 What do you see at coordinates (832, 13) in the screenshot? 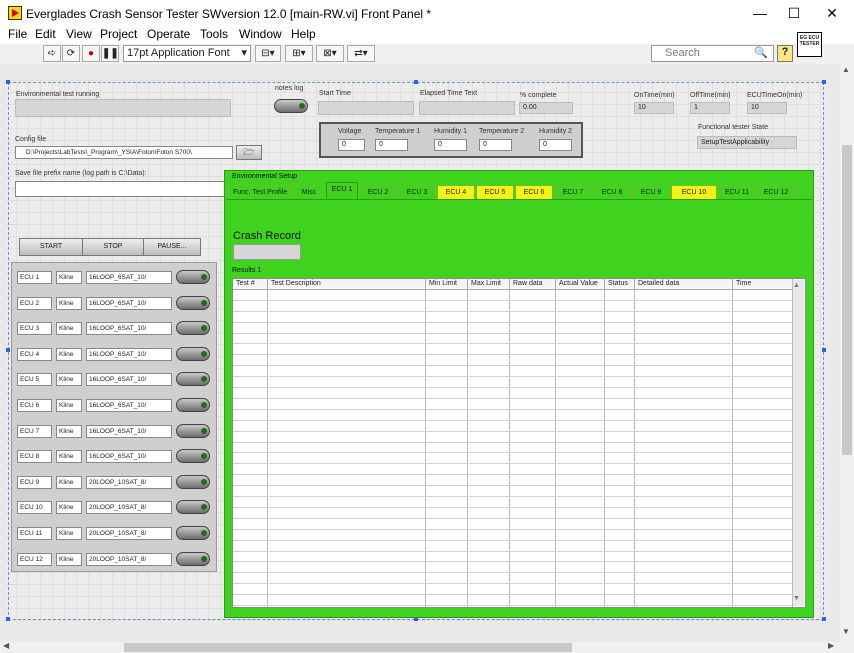
I see `close-button: ✕` at bounding box center [832, 13].